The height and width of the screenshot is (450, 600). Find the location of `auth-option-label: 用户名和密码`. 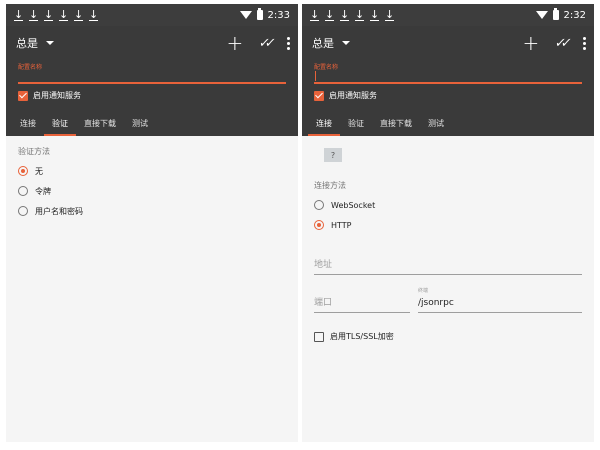

auth-option-label: 用户名和密码 is located at coordinates (59, 211).